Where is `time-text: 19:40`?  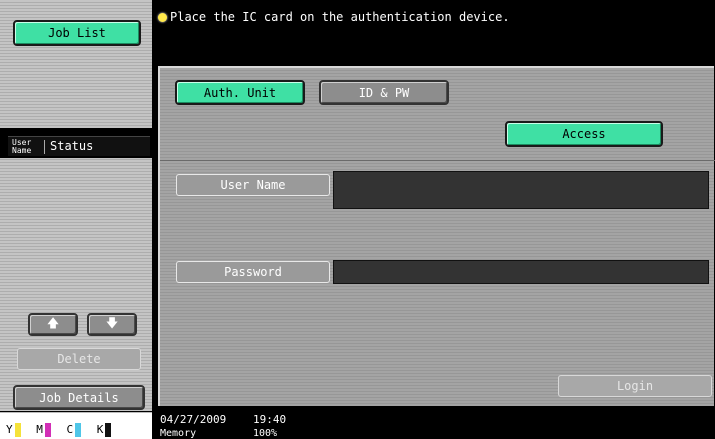
time-text: 19:40 is located at coordinates (270, 419).